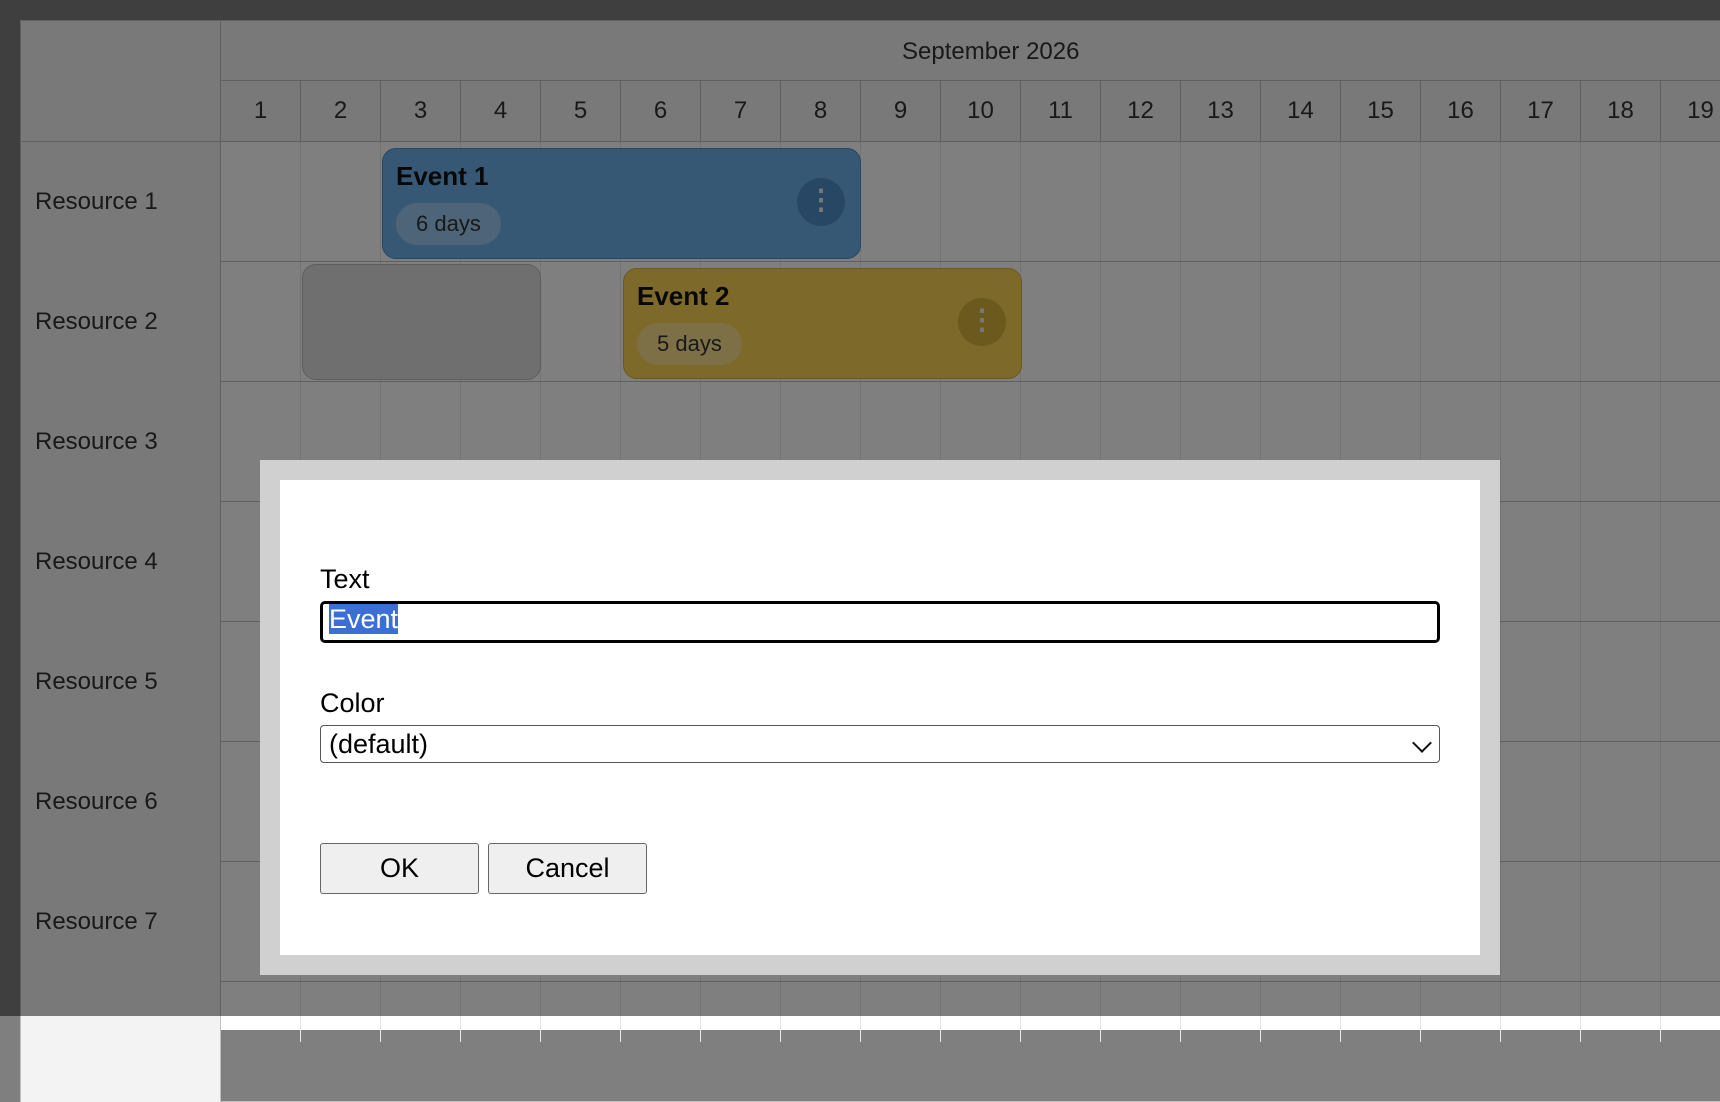 The image size is (1720, 1102). I want to click on cancel-button: Cancel, so click(567, 868).